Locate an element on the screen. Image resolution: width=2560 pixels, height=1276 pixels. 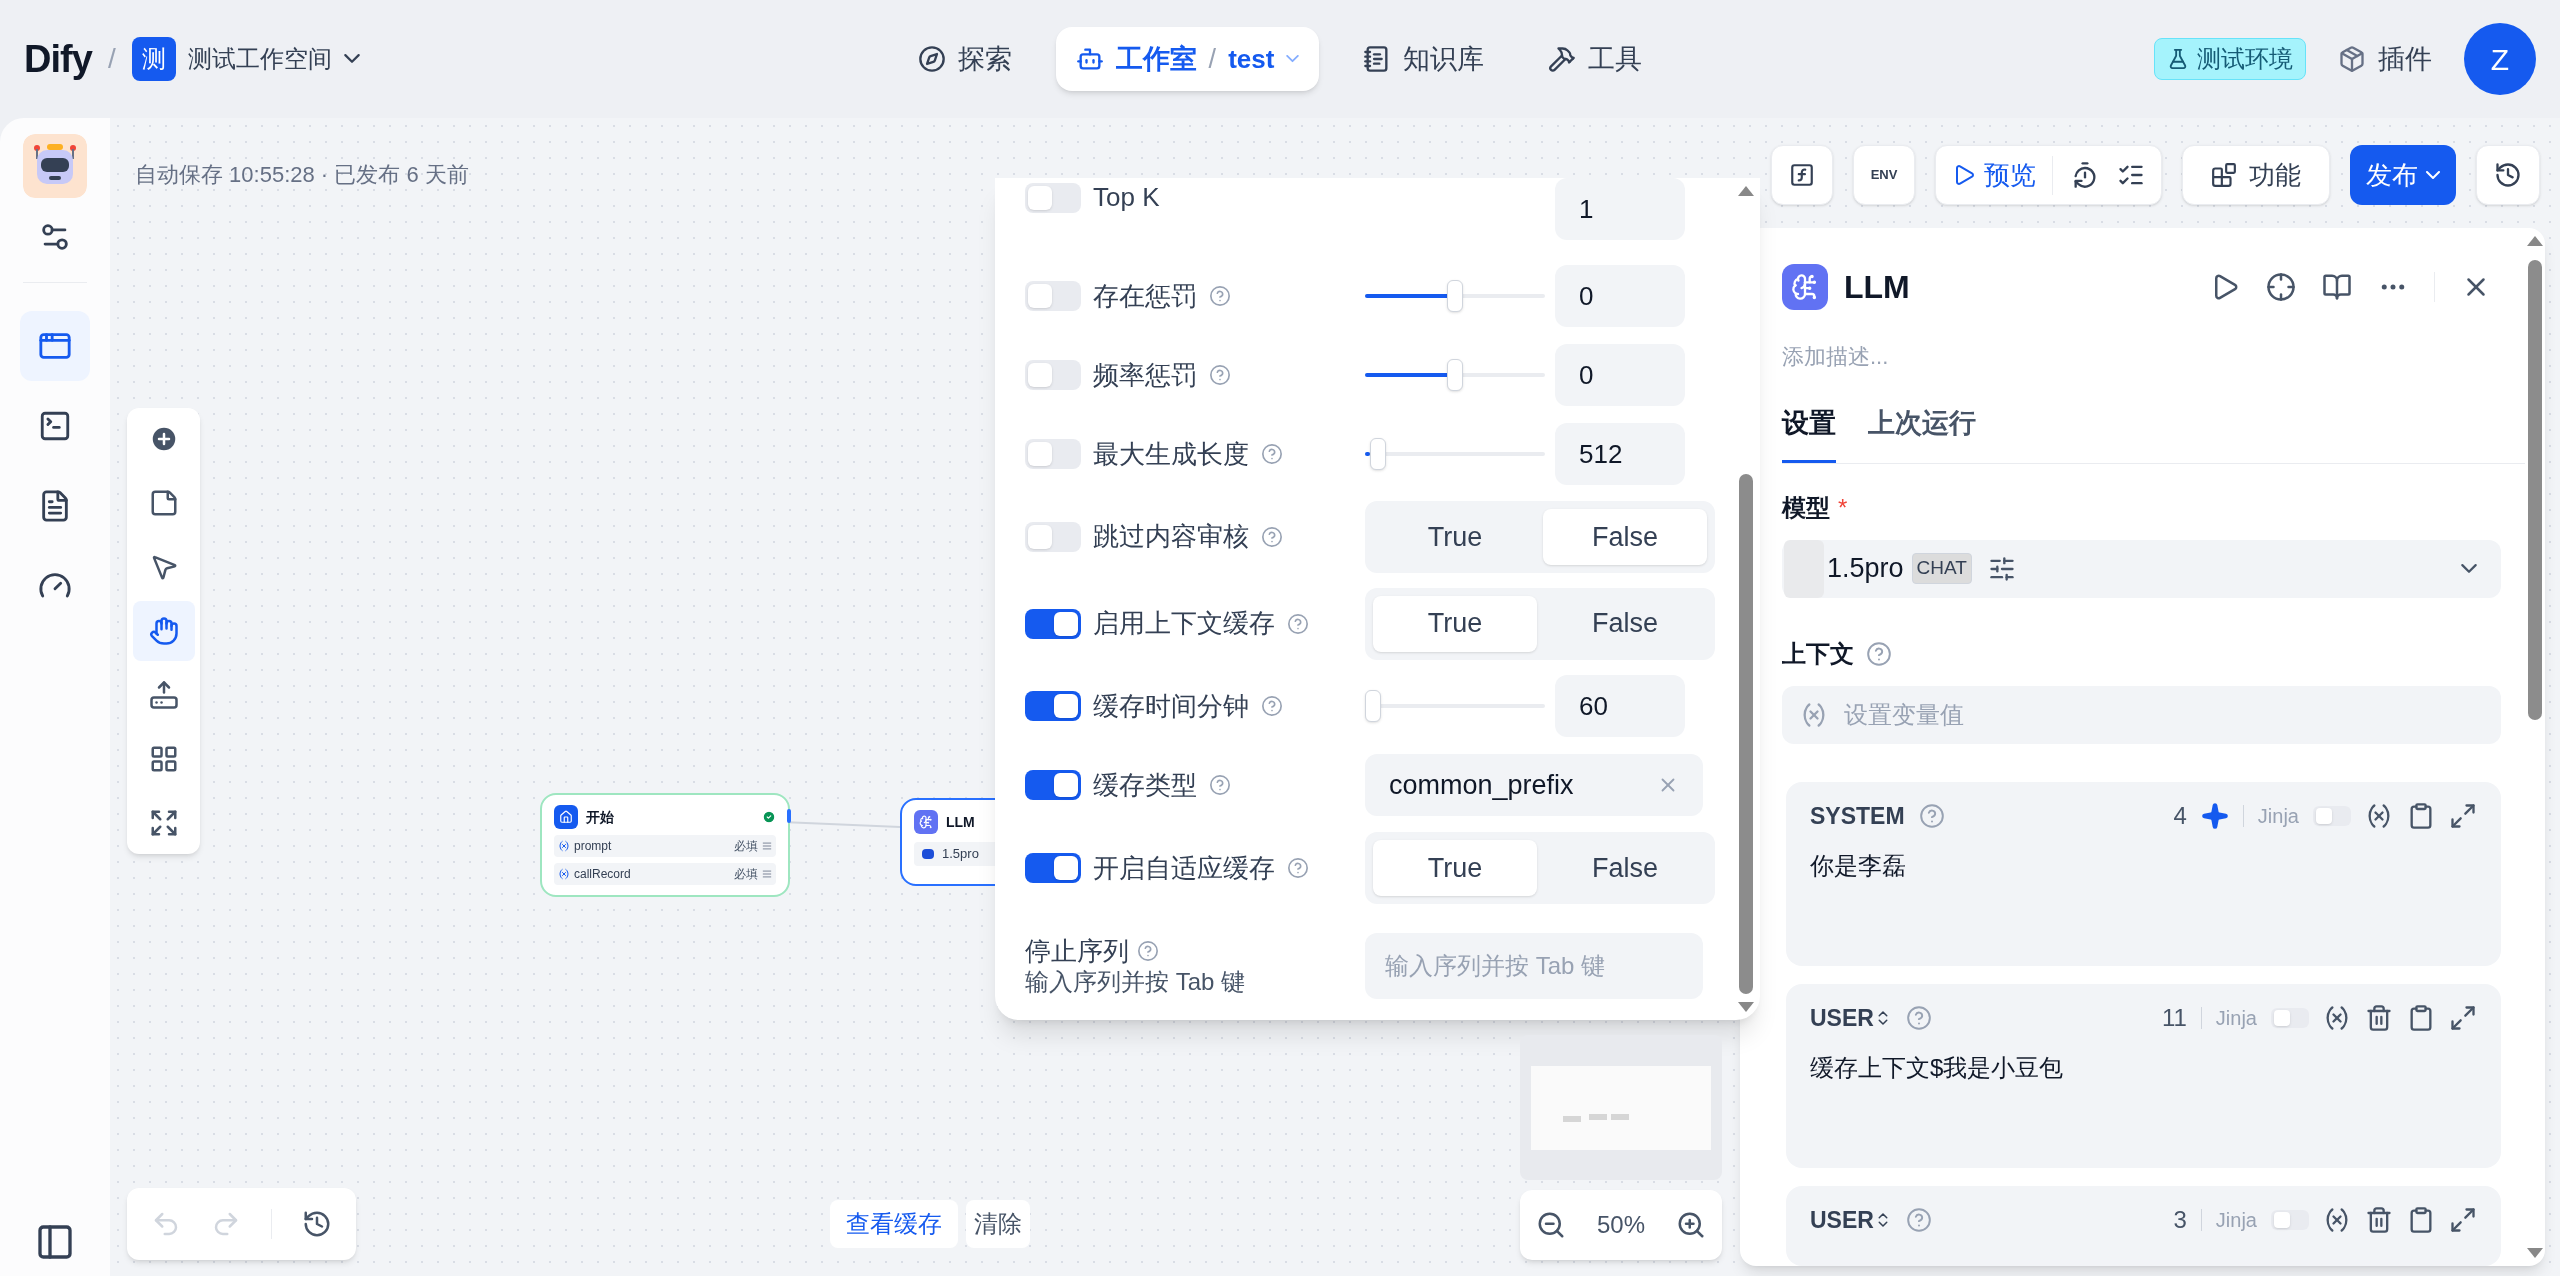
publish-button: 发布 is located at coordinates (2403, 175).